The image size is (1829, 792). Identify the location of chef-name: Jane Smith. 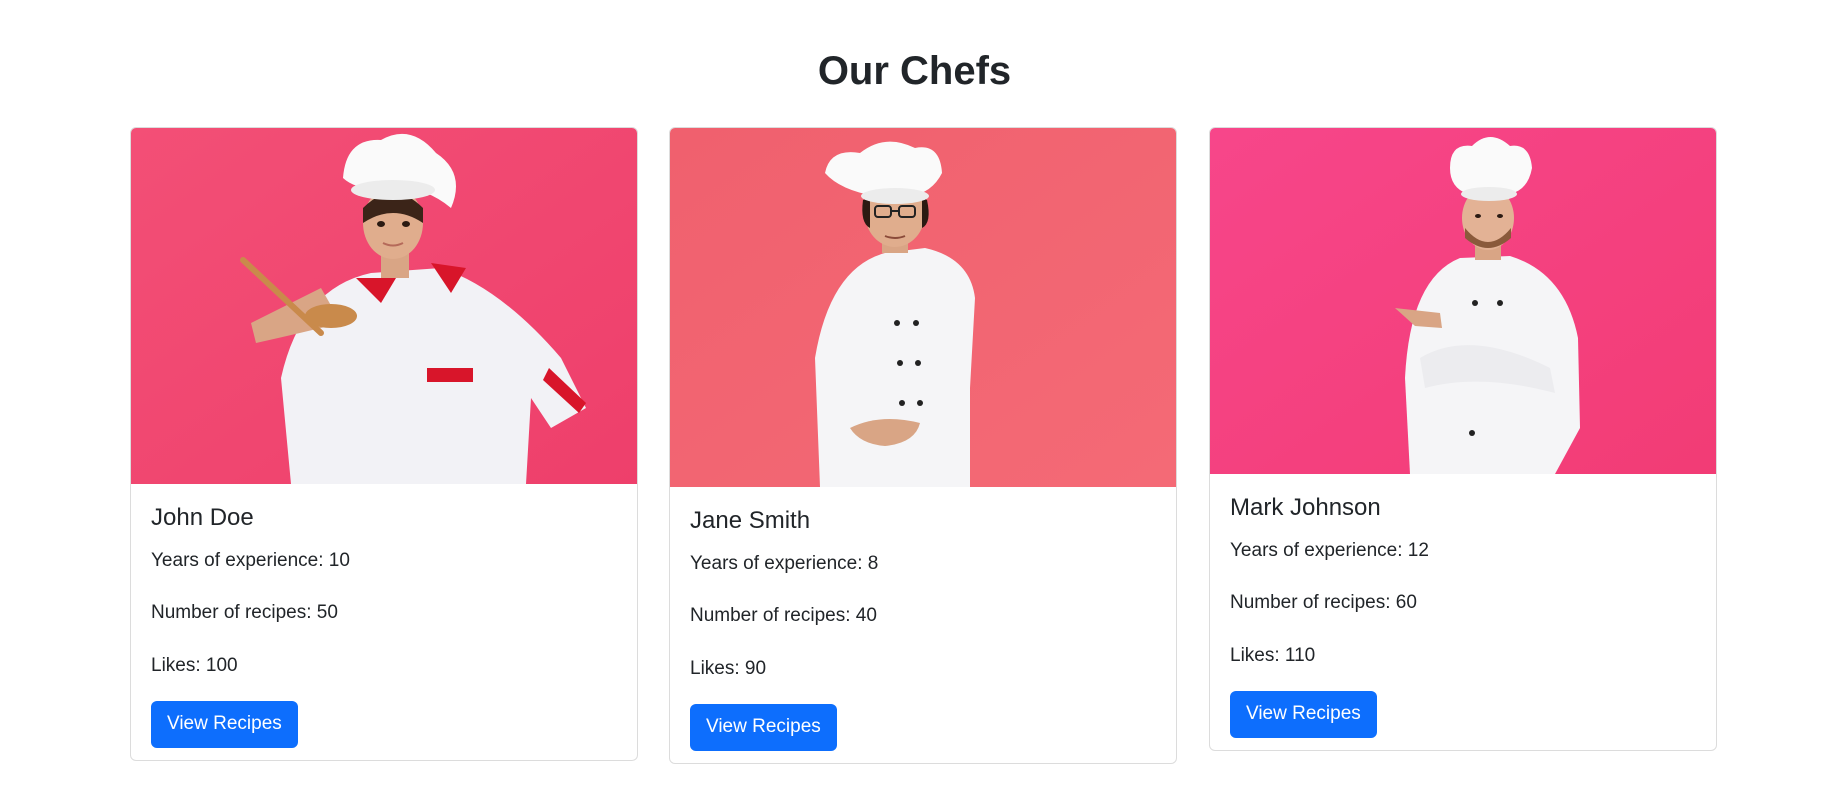
(750, 520).